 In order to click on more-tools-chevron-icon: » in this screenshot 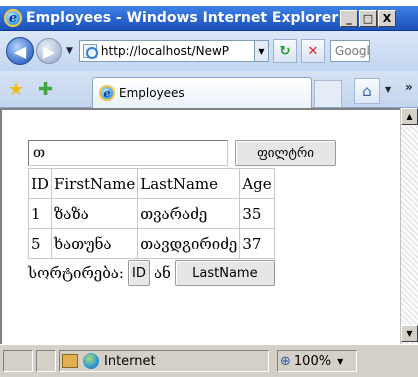, I will do `click(409, 87)`.